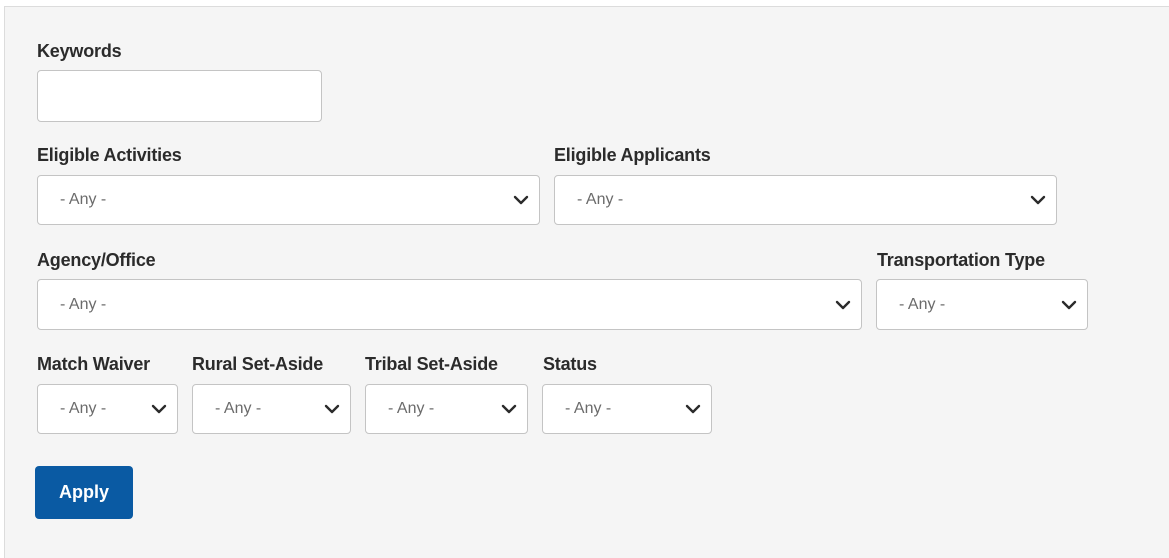  Describe the element at coordinates (93, 364) in the screenshot. I see `match-waiver-label: Match Waiver` at that location.